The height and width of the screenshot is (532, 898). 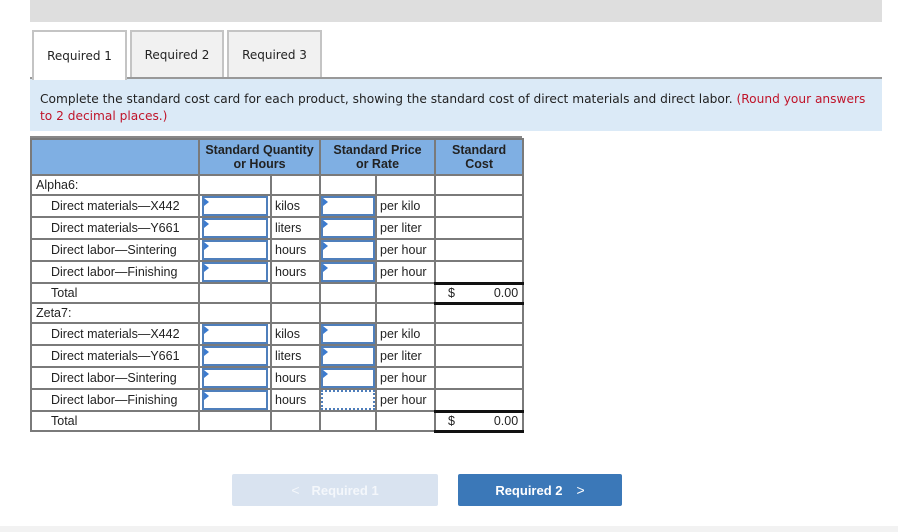 What do you see at coordinates (115, 313) in the screenshot?
I see `product-name: Zeta7:` at bounding box center [115, 313].